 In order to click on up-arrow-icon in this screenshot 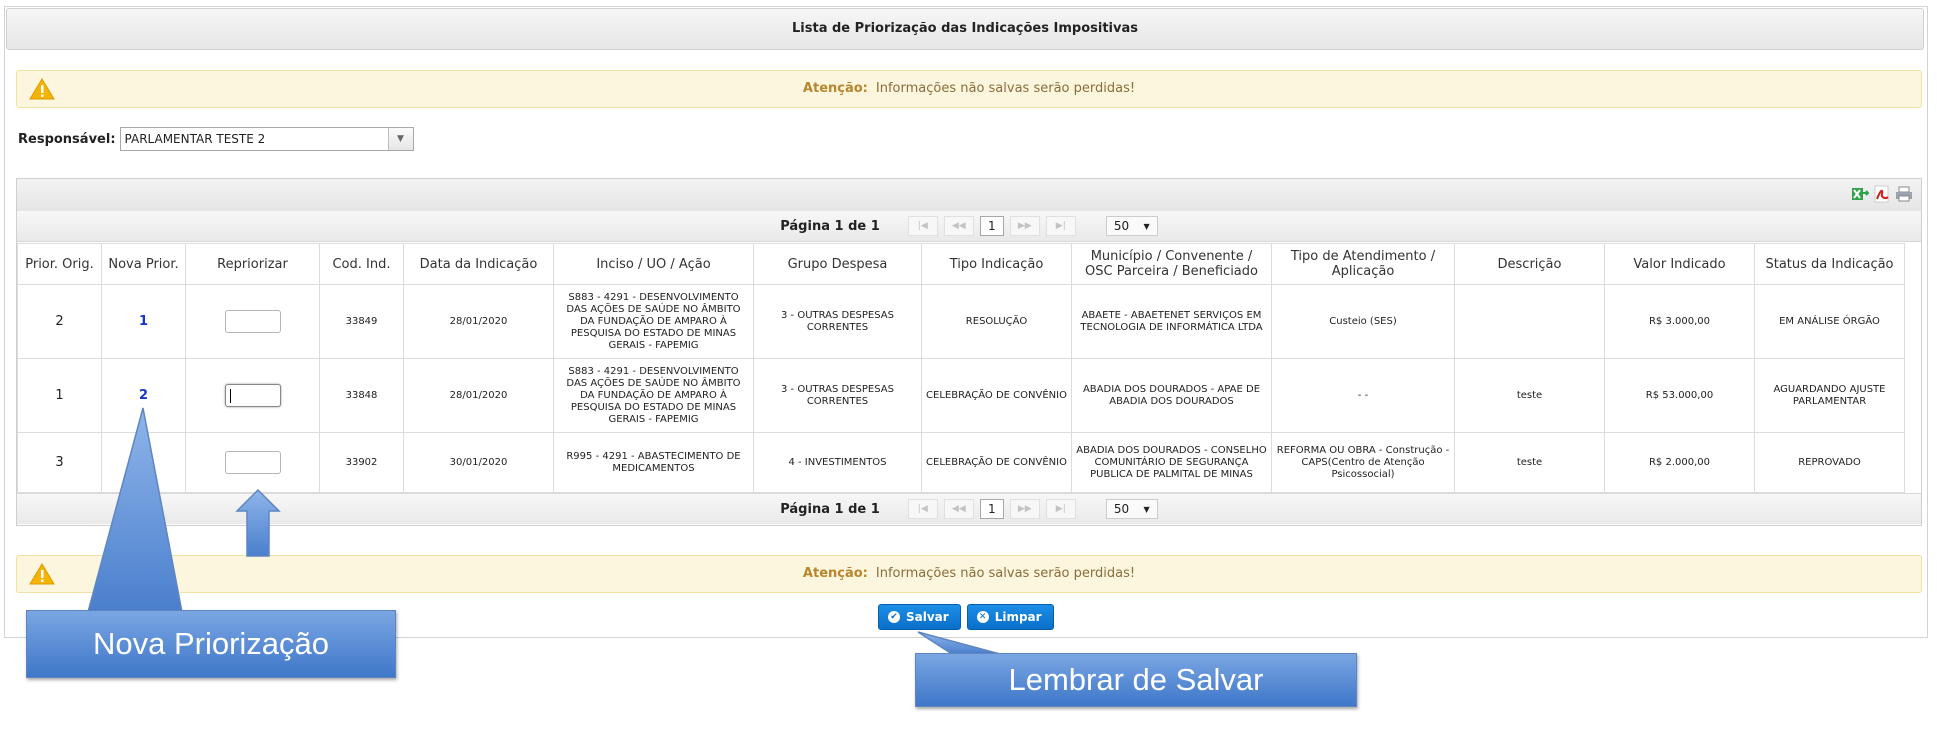, I will do `click(258, 522)`.